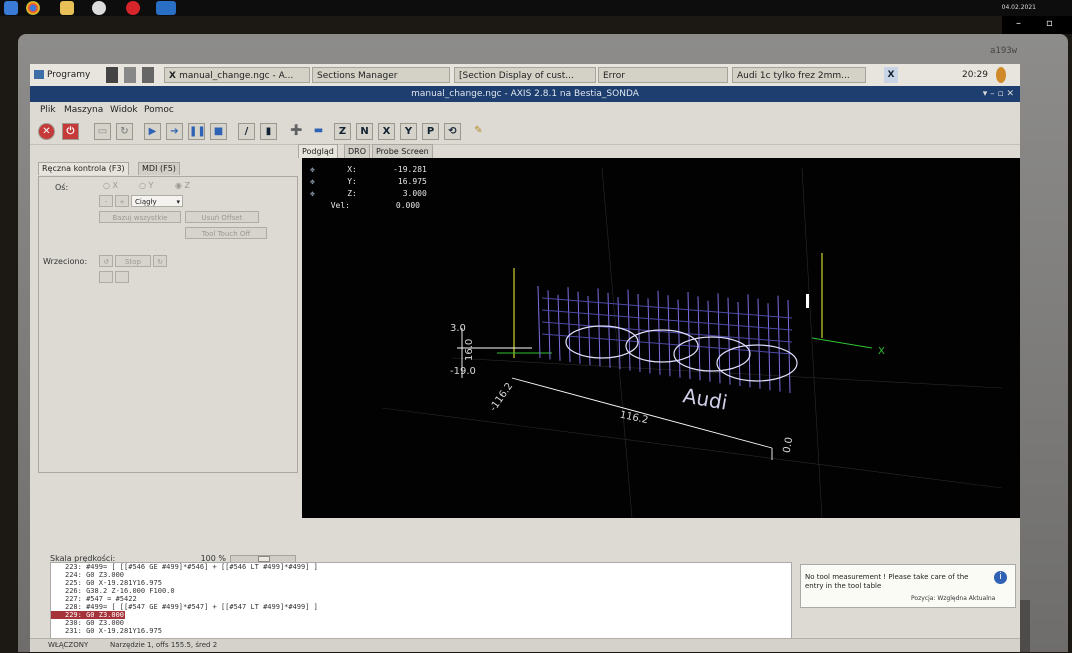  What do you see at coordinates (99, 8) in the screenshot?
I see `app-icon` at bounding box center [99, 8].